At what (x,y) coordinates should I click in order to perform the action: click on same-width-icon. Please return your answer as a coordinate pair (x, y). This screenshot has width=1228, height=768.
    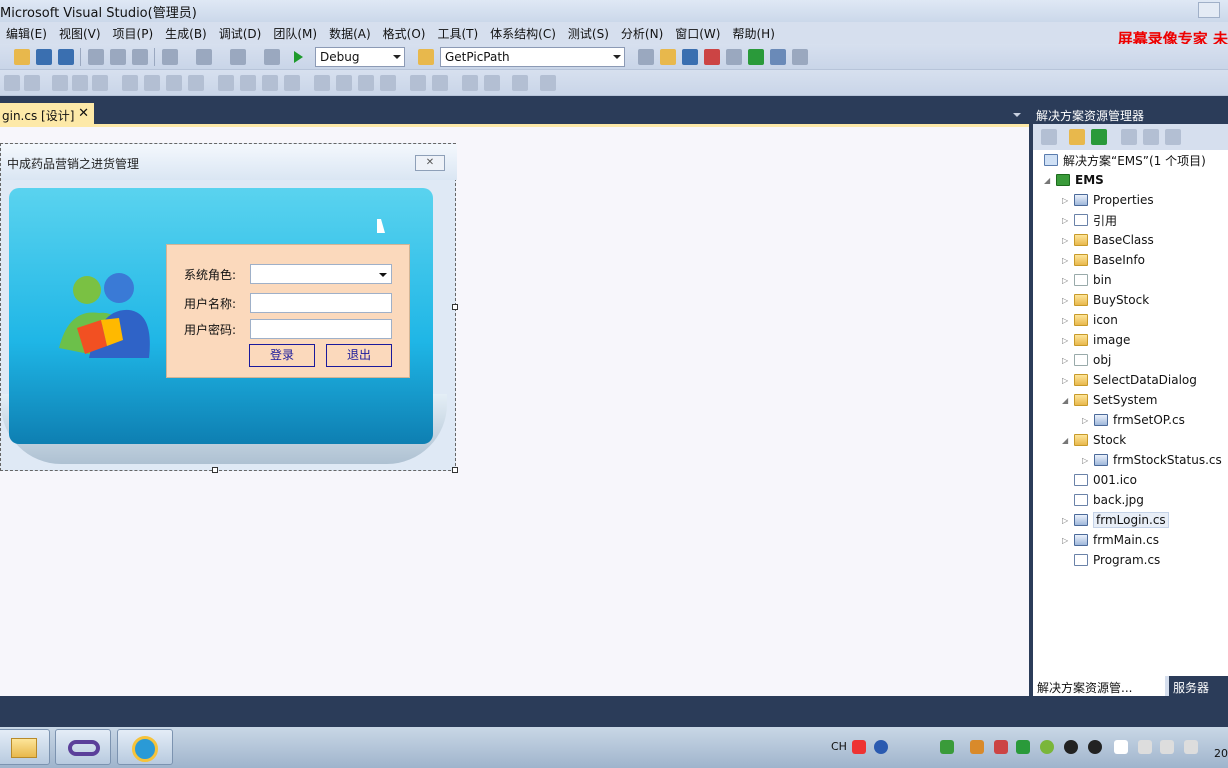
    Looking at the image, I should click on (130, 83).